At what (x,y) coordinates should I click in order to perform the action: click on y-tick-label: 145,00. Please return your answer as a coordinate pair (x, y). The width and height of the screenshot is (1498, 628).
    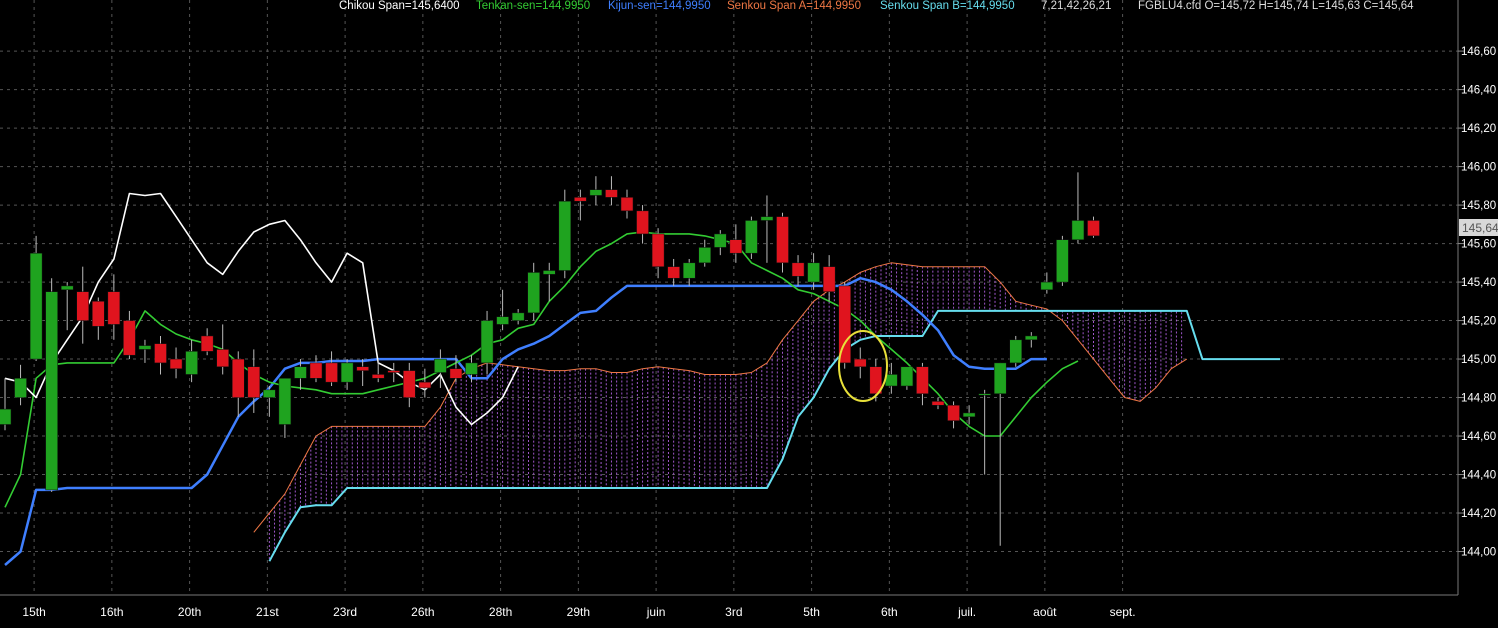
    Looking at the image, I should click on (1478, 360).